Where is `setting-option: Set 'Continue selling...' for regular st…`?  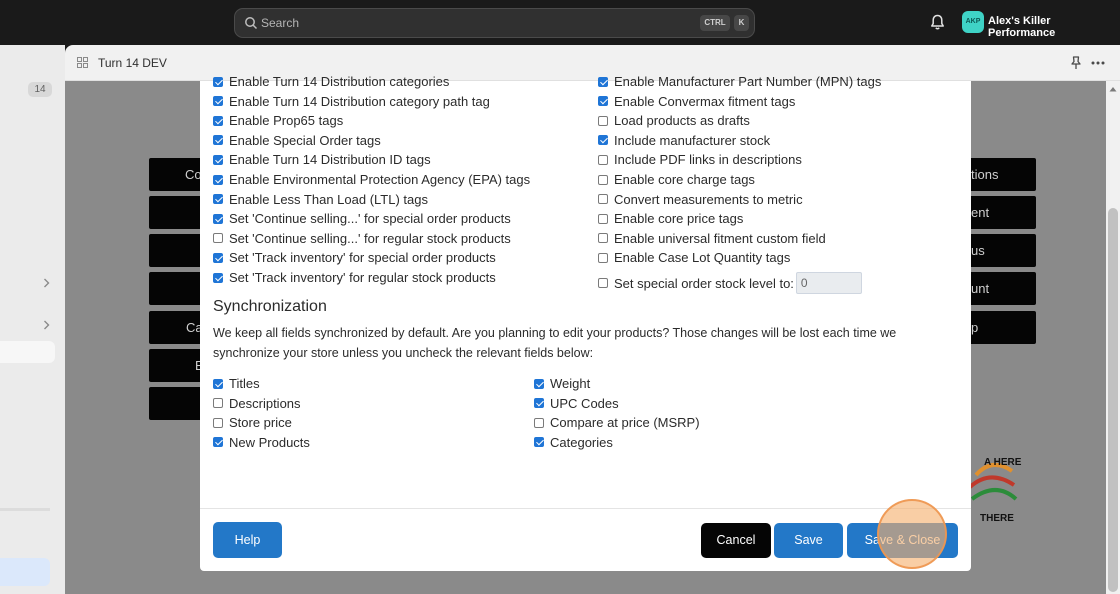
setting-option: Set 'Continue selling...' for regular st… is located at coordinates (362, 238).